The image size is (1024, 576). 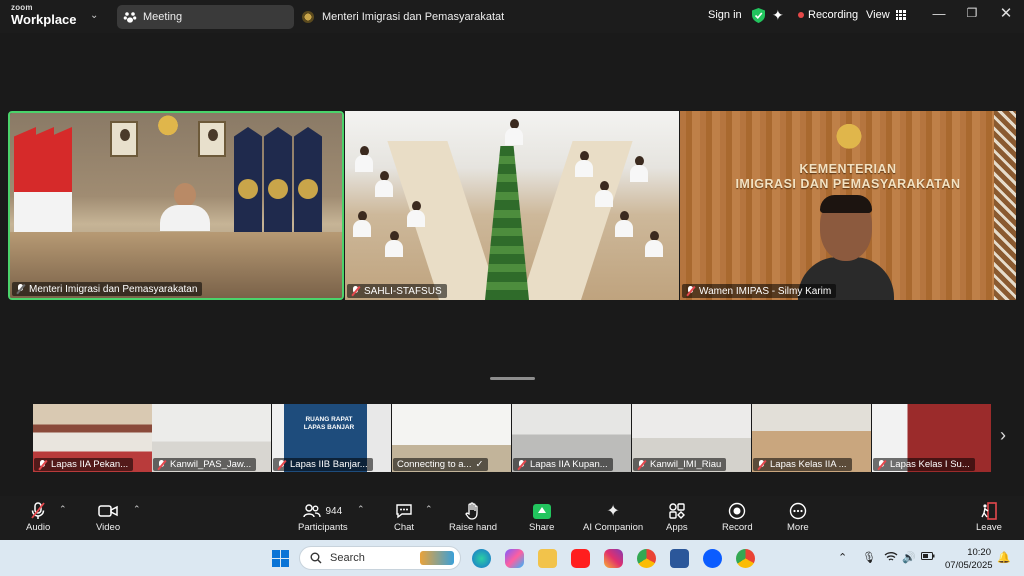 What do you see at coordinates (205, 17) in the screenshot?
I see `tab-meeting: Meeting` at bounding box center [205, 17].